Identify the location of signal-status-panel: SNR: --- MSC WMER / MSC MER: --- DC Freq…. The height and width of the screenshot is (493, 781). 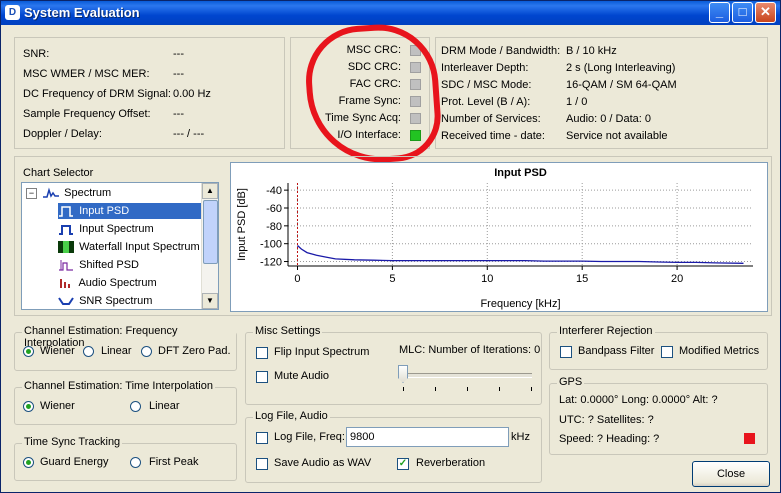
(149, 93).